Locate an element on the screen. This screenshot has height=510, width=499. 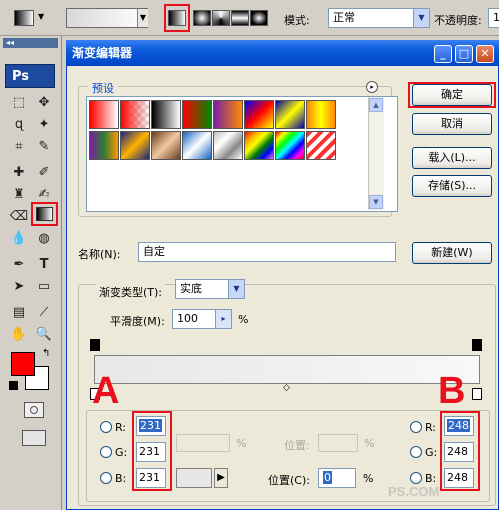
new-button: 新建(W) is located at coordinates (452, 253).